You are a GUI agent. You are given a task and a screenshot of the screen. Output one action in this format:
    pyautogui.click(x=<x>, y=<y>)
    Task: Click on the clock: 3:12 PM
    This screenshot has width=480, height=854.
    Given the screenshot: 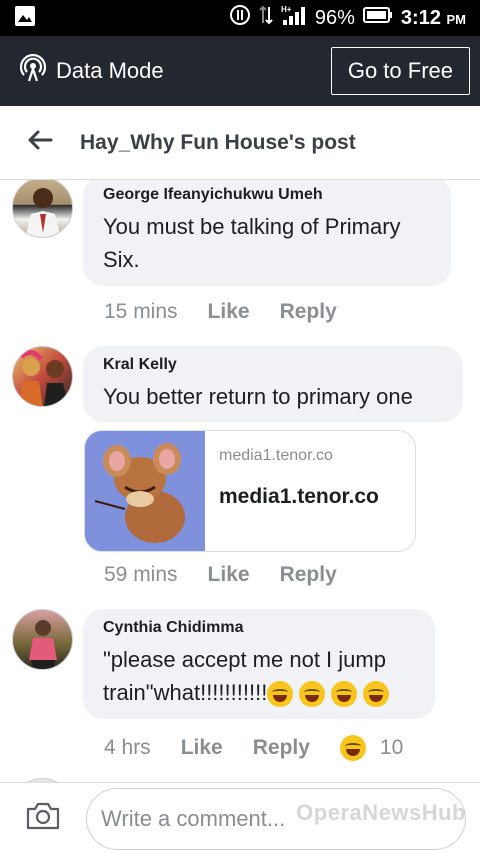 What is the action you would take?
    pyautogui.click(x=433, y=17)
    